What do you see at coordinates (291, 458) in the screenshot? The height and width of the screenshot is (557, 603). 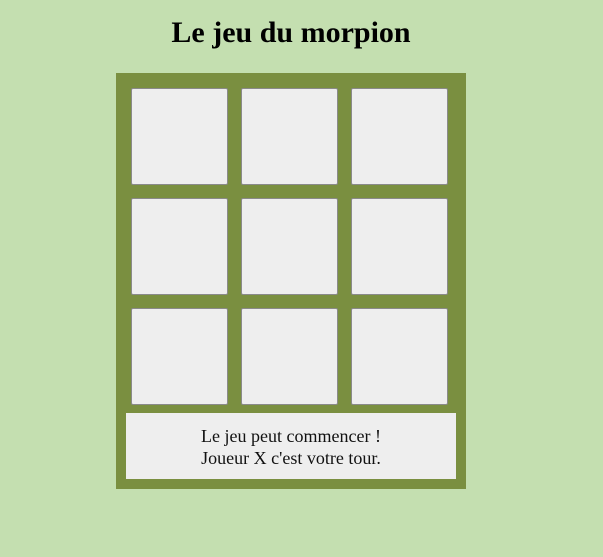 I see `turn-message: Joueur X c'est votre tour.` at bounding box center [291, 458].